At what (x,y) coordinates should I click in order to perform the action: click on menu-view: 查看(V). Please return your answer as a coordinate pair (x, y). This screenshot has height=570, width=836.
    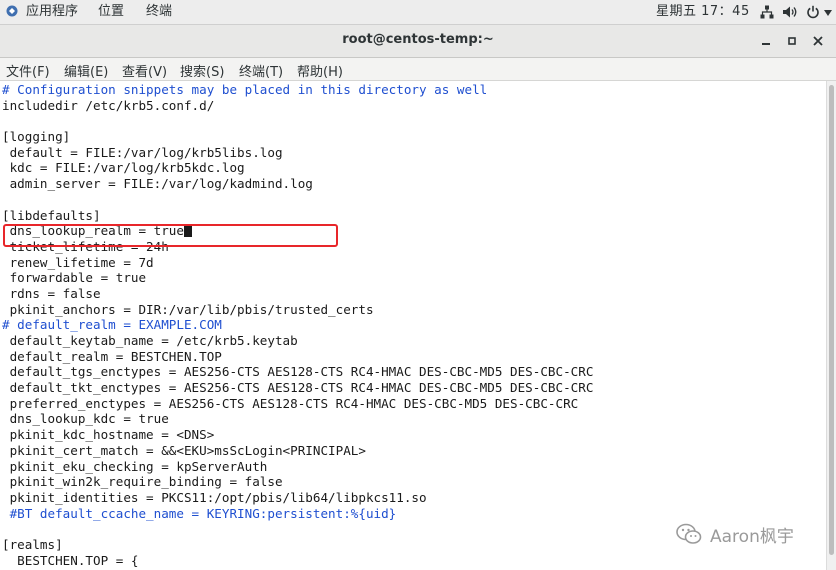
    Looking at the image, I should click on (144, 70).